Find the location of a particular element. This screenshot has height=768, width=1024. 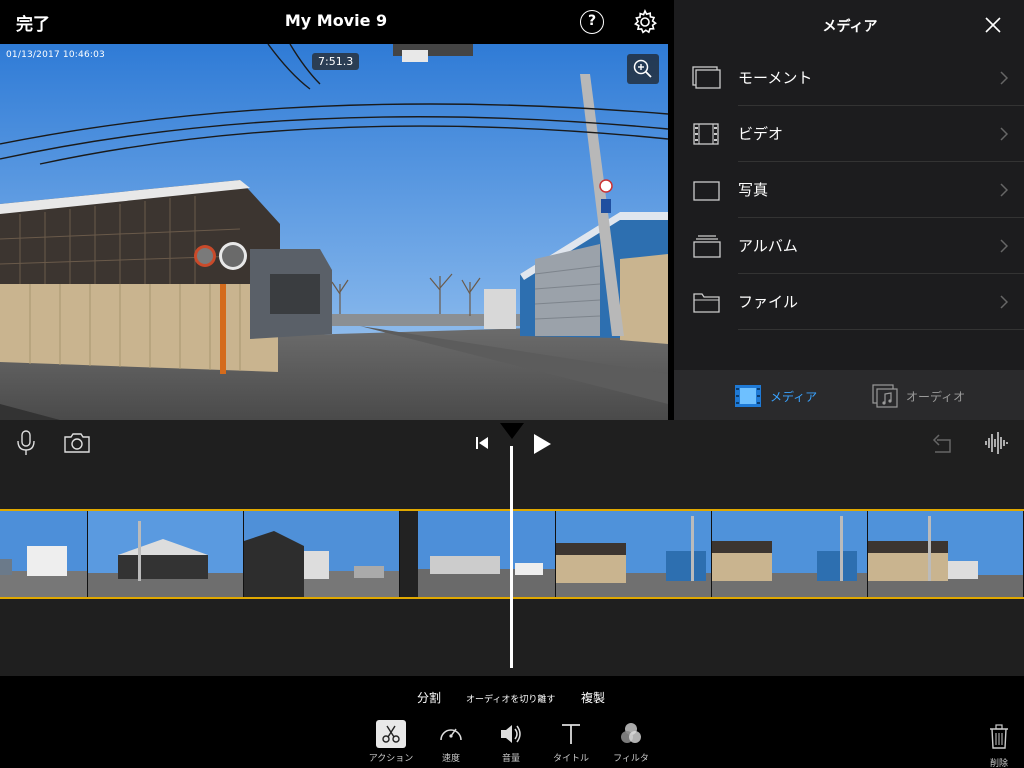

zoom-in-icon is located at coordinates (642, 68).